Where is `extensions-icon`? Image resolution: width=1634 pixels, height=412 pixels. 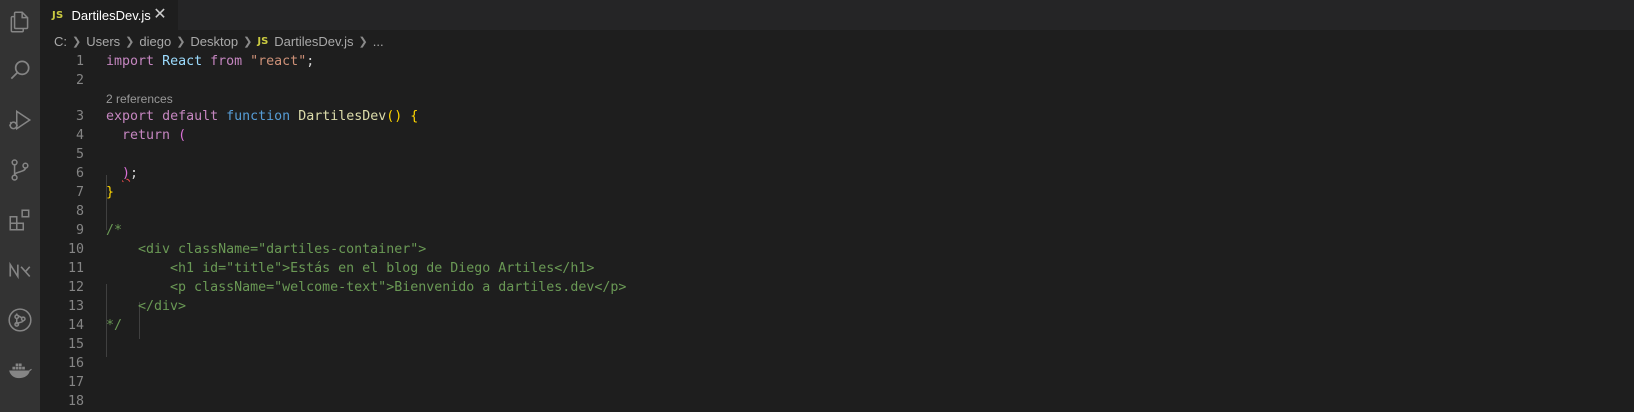 extensions-icon is located at coordinates (20, 220).